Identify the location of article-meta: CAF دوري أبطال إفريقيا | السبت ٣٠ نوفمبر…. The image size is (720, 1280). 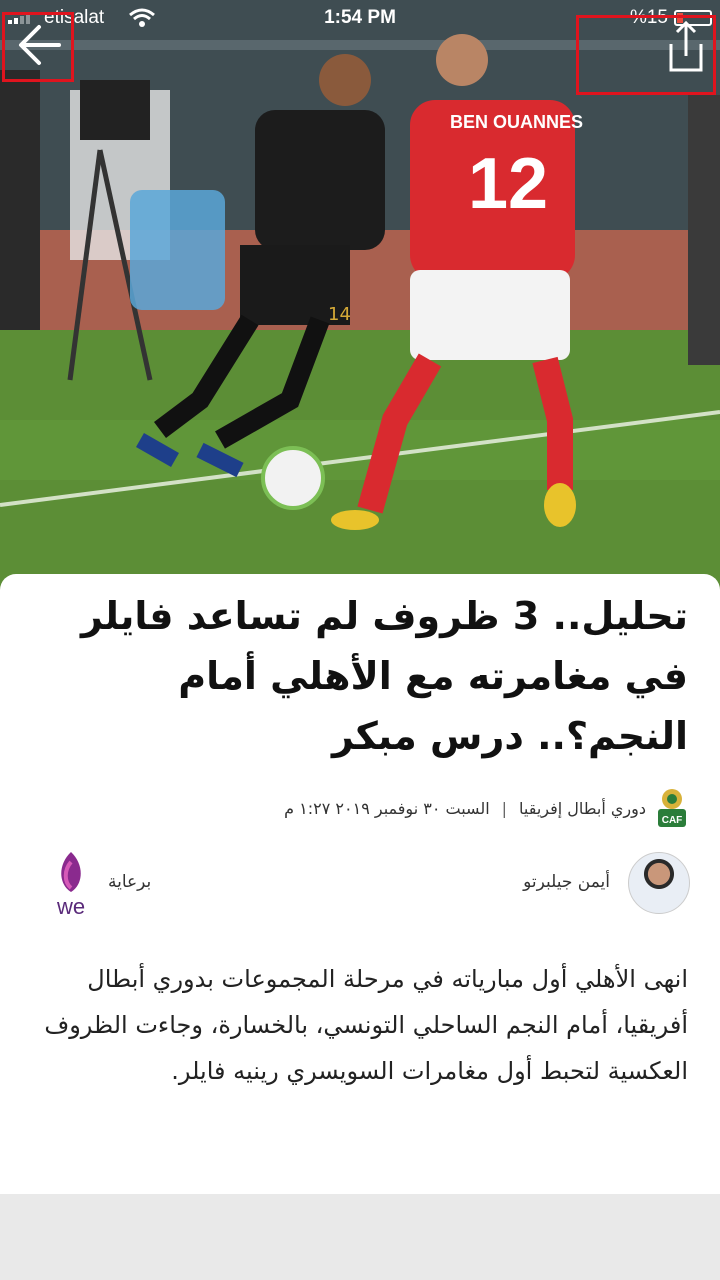
(487, 808).